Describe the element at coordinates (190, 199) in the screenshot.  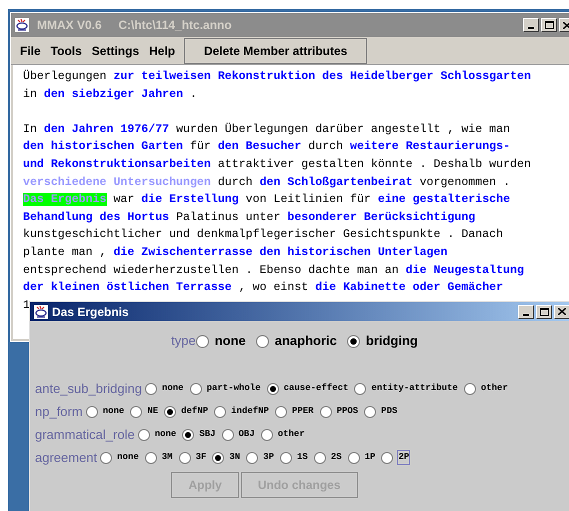
I see `markable-text: die Erstellung` at that location.